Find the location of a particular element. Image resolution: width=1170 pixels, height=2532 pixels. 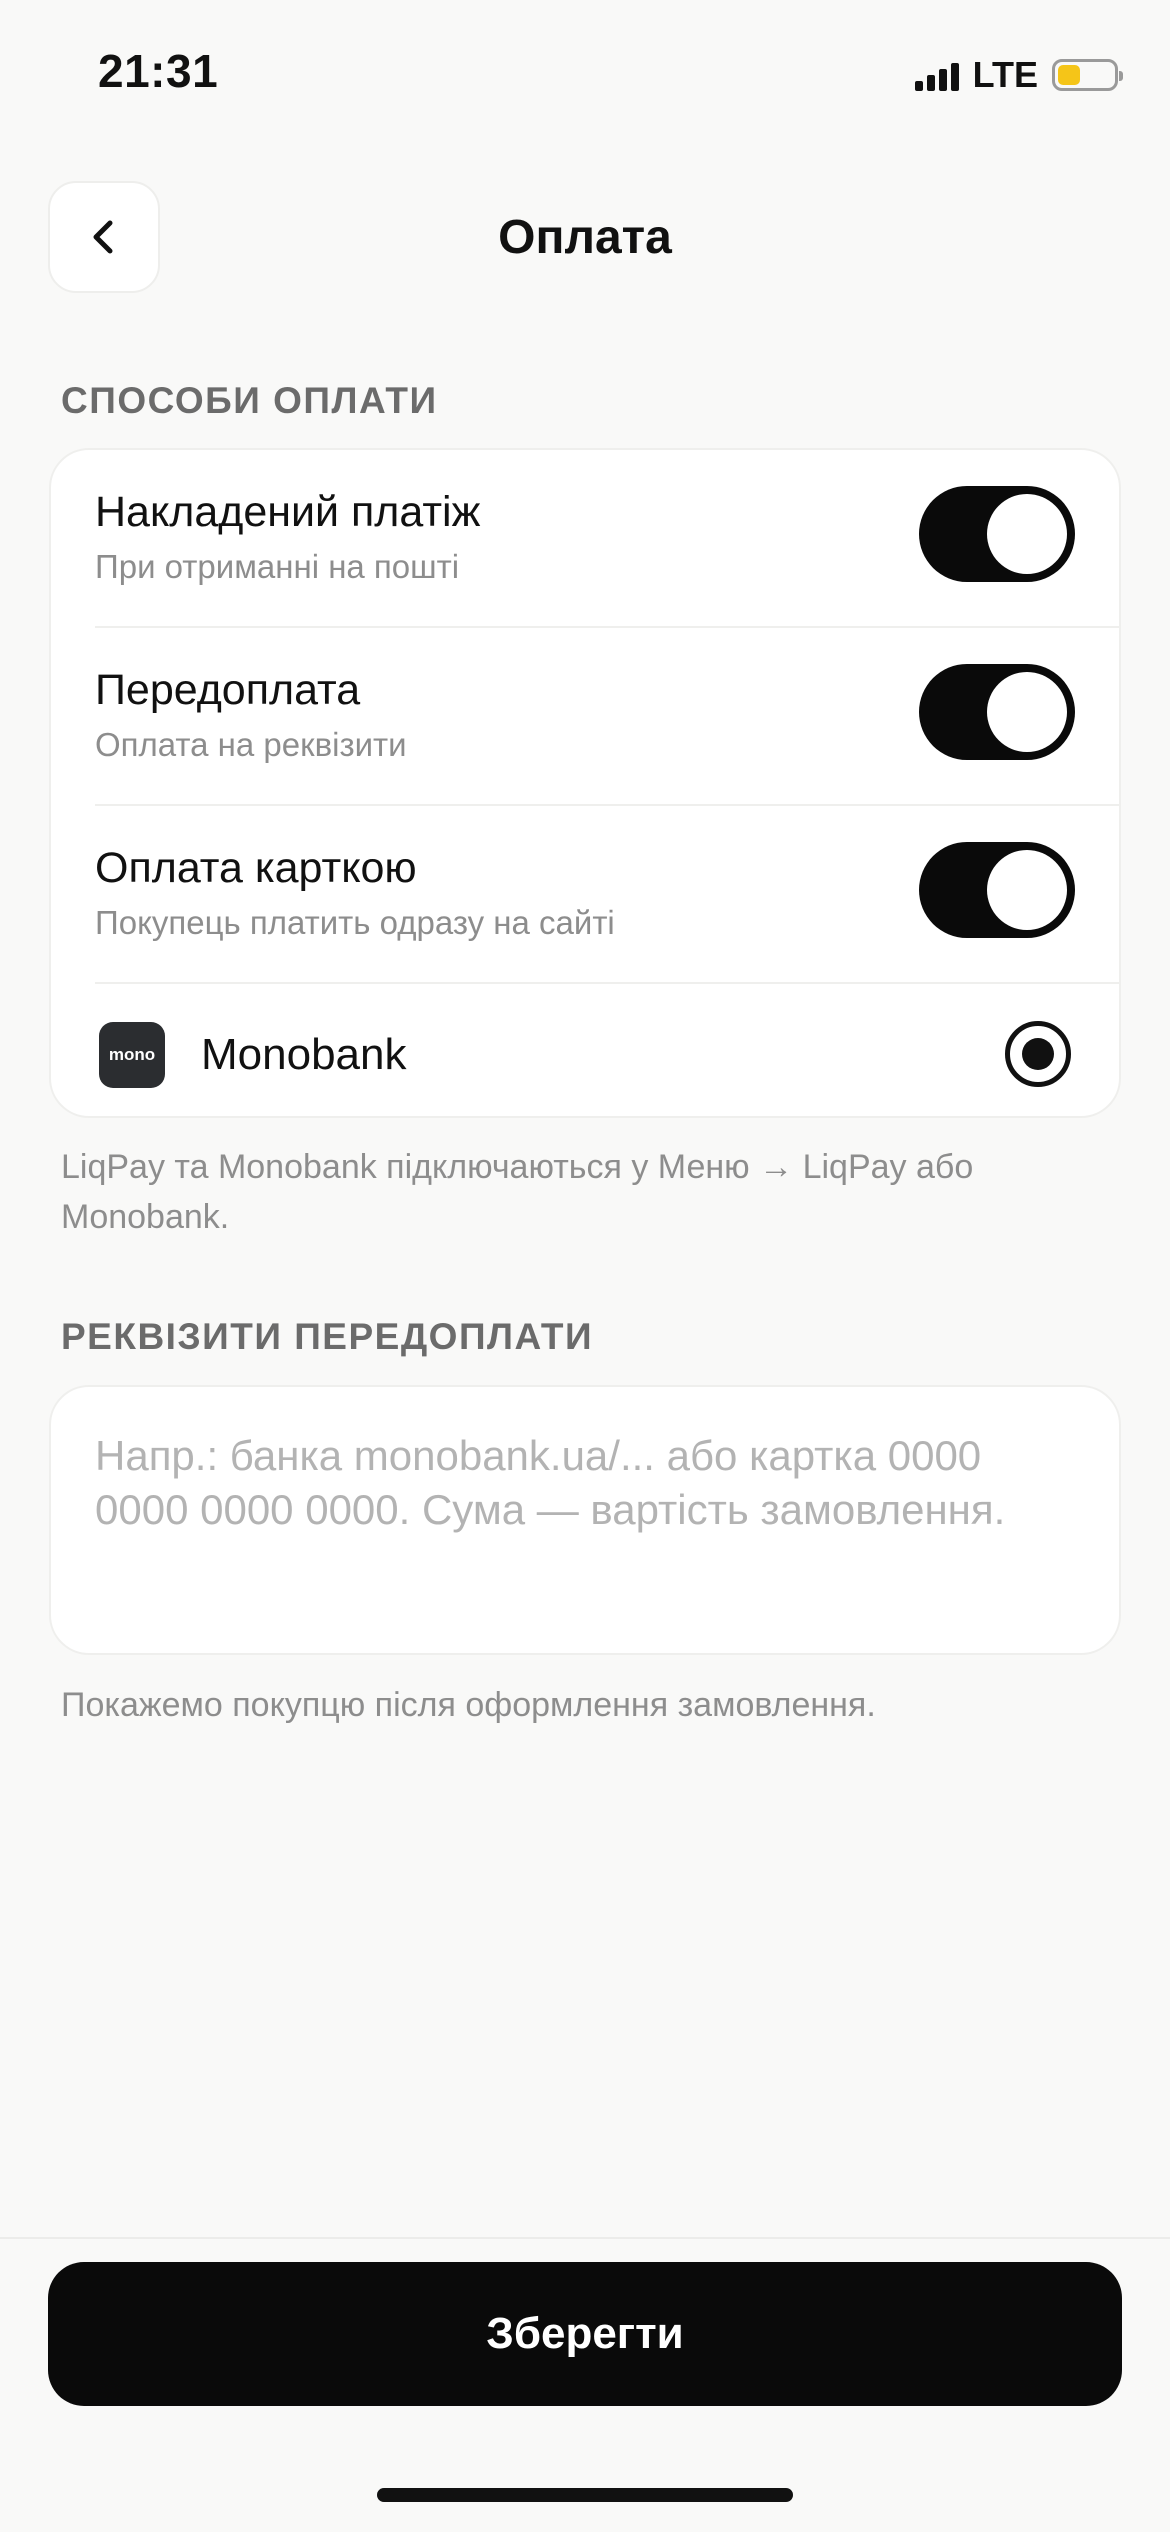

toggle-prepayment is located at coordinates (997, 712).